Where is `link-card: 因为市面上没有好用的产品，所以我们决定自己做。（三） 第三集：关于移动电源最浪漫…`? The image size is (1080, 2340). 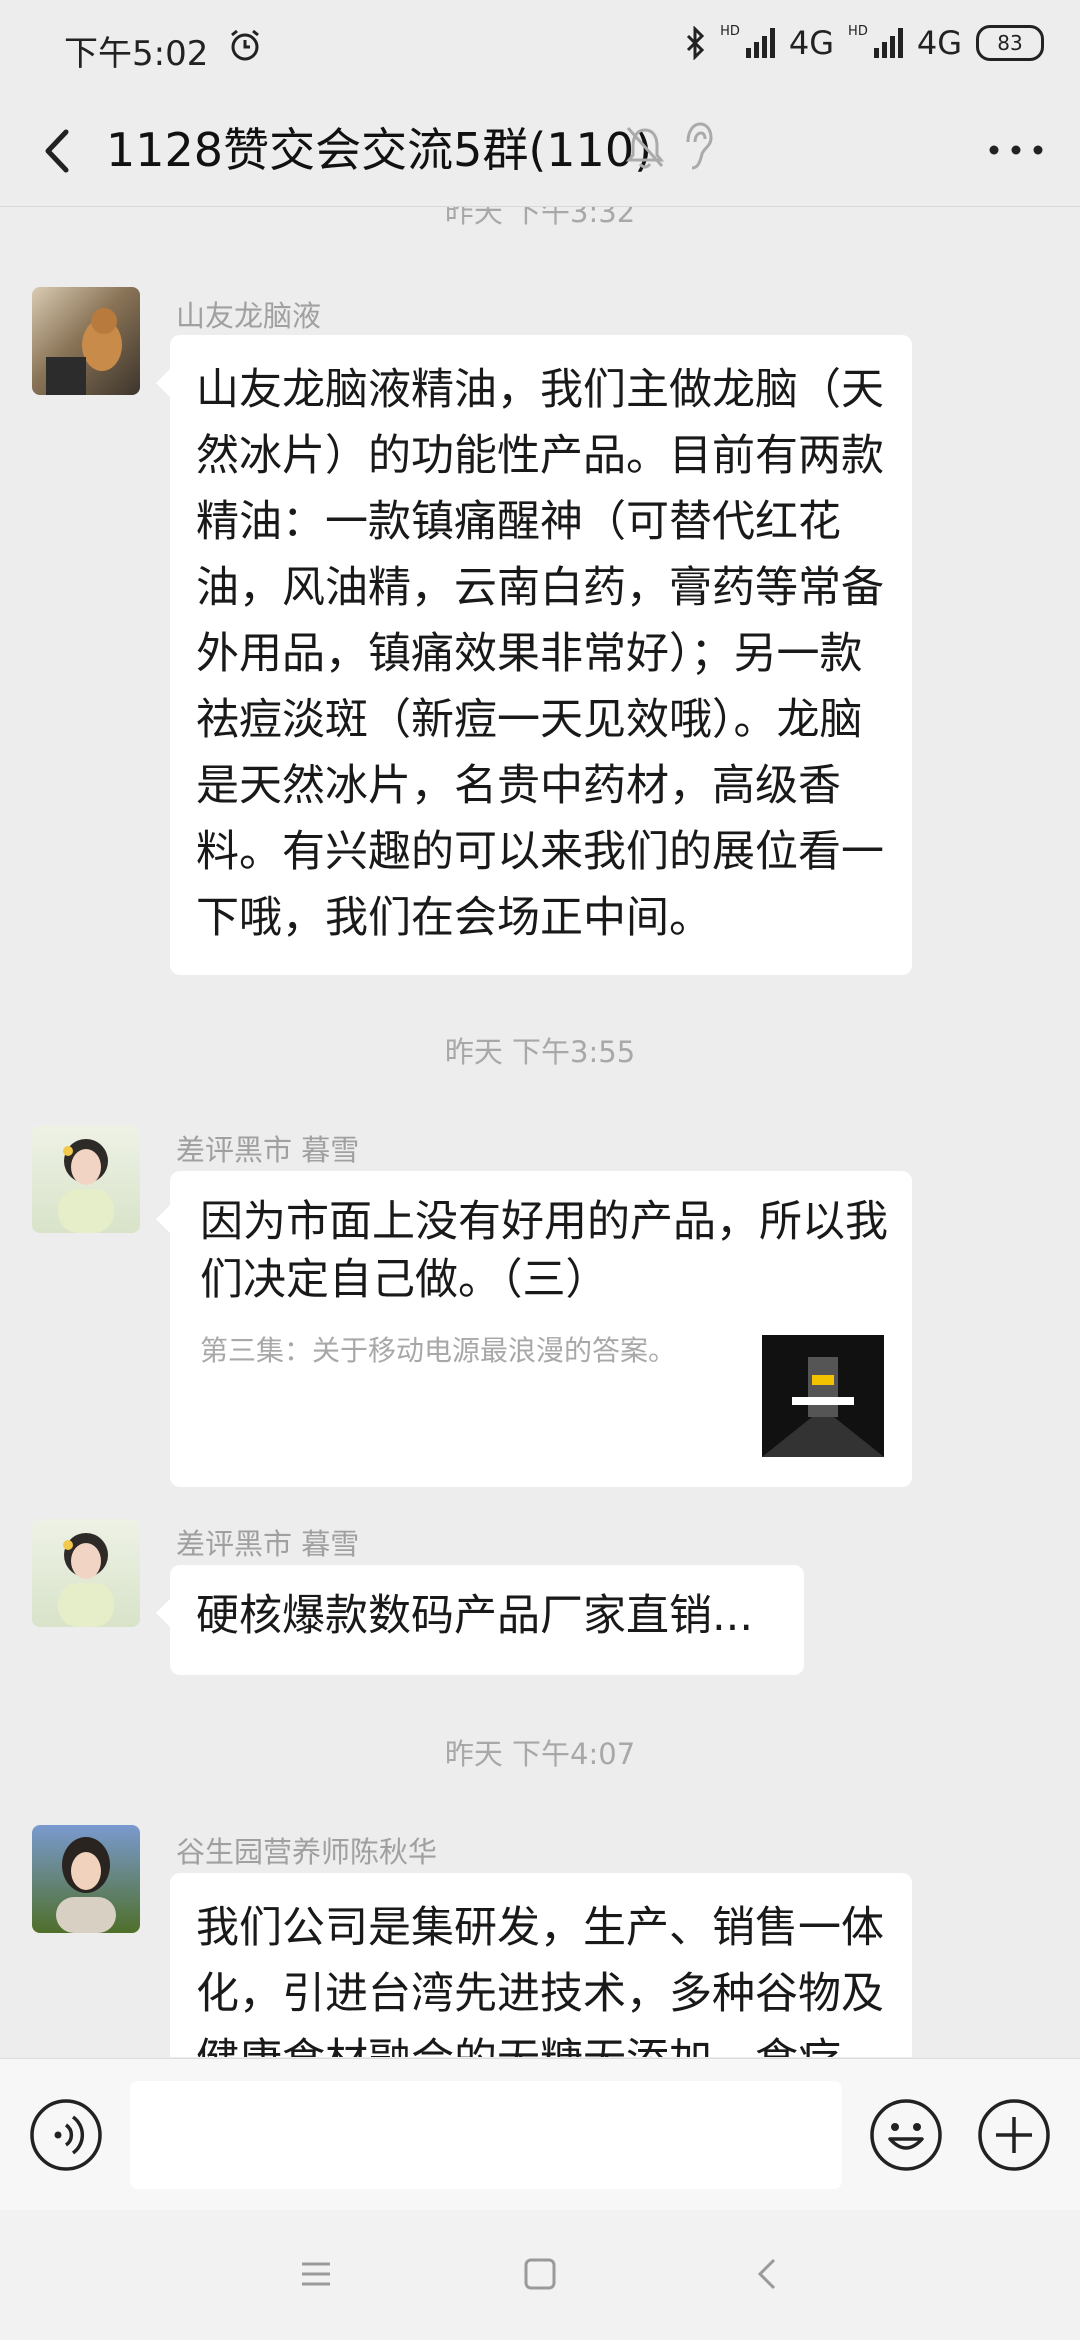 link-card: 因为市面上没有好用的产品，所以我们决定自己做。（三） 第三集：关于移动电源最浪漫… is located at coordinates (534, 1329).